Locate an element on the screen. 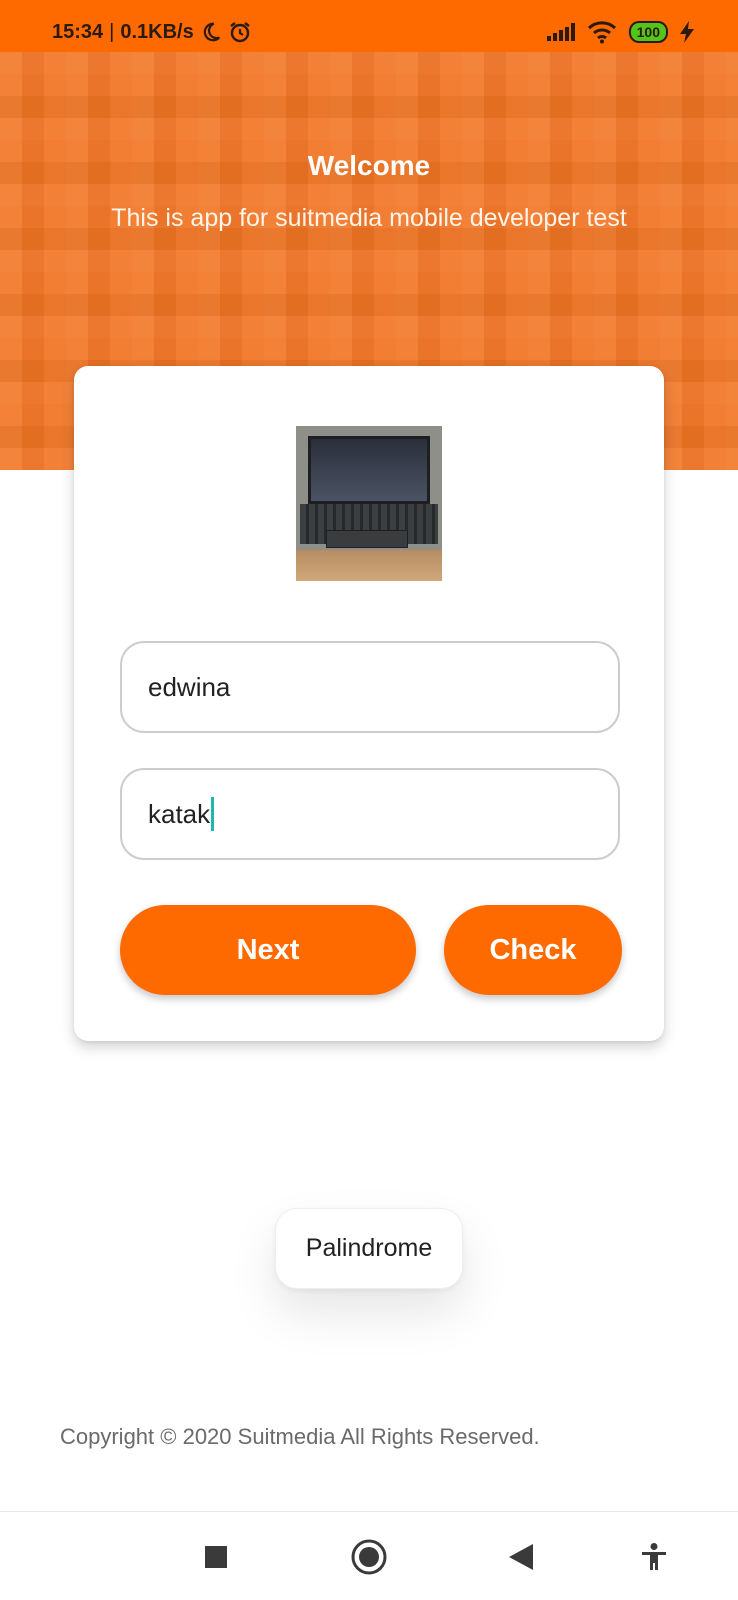 This screenshot has width=738, height=1600. palindrome-input: katak is located at coordinates (370, 814).